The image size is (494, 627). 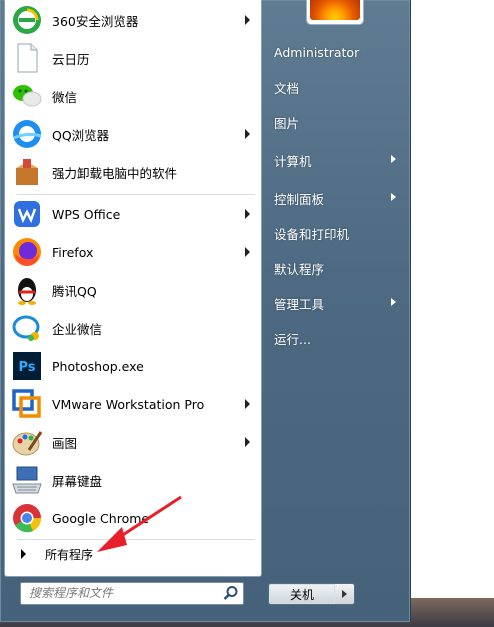 I want to click on uninstall-box-icon, so click(x=27, y=172).